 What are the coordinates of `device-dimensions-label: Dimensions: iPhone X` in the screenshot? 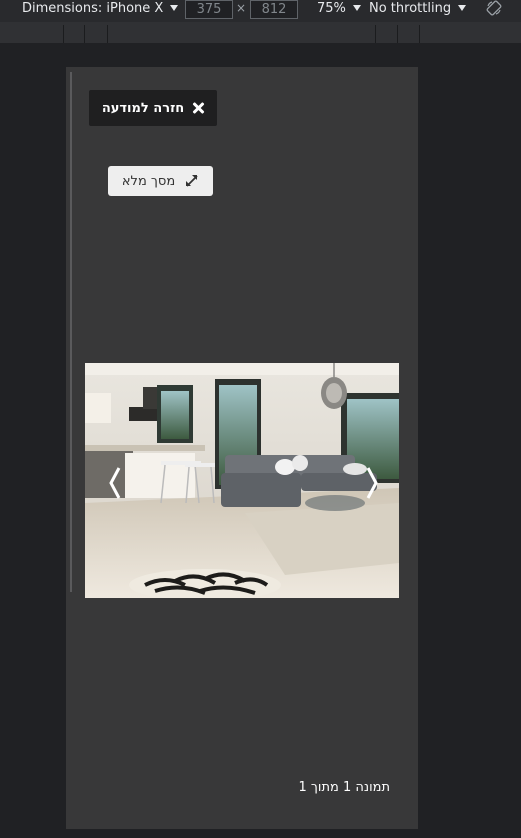 It's located at (93, 8).